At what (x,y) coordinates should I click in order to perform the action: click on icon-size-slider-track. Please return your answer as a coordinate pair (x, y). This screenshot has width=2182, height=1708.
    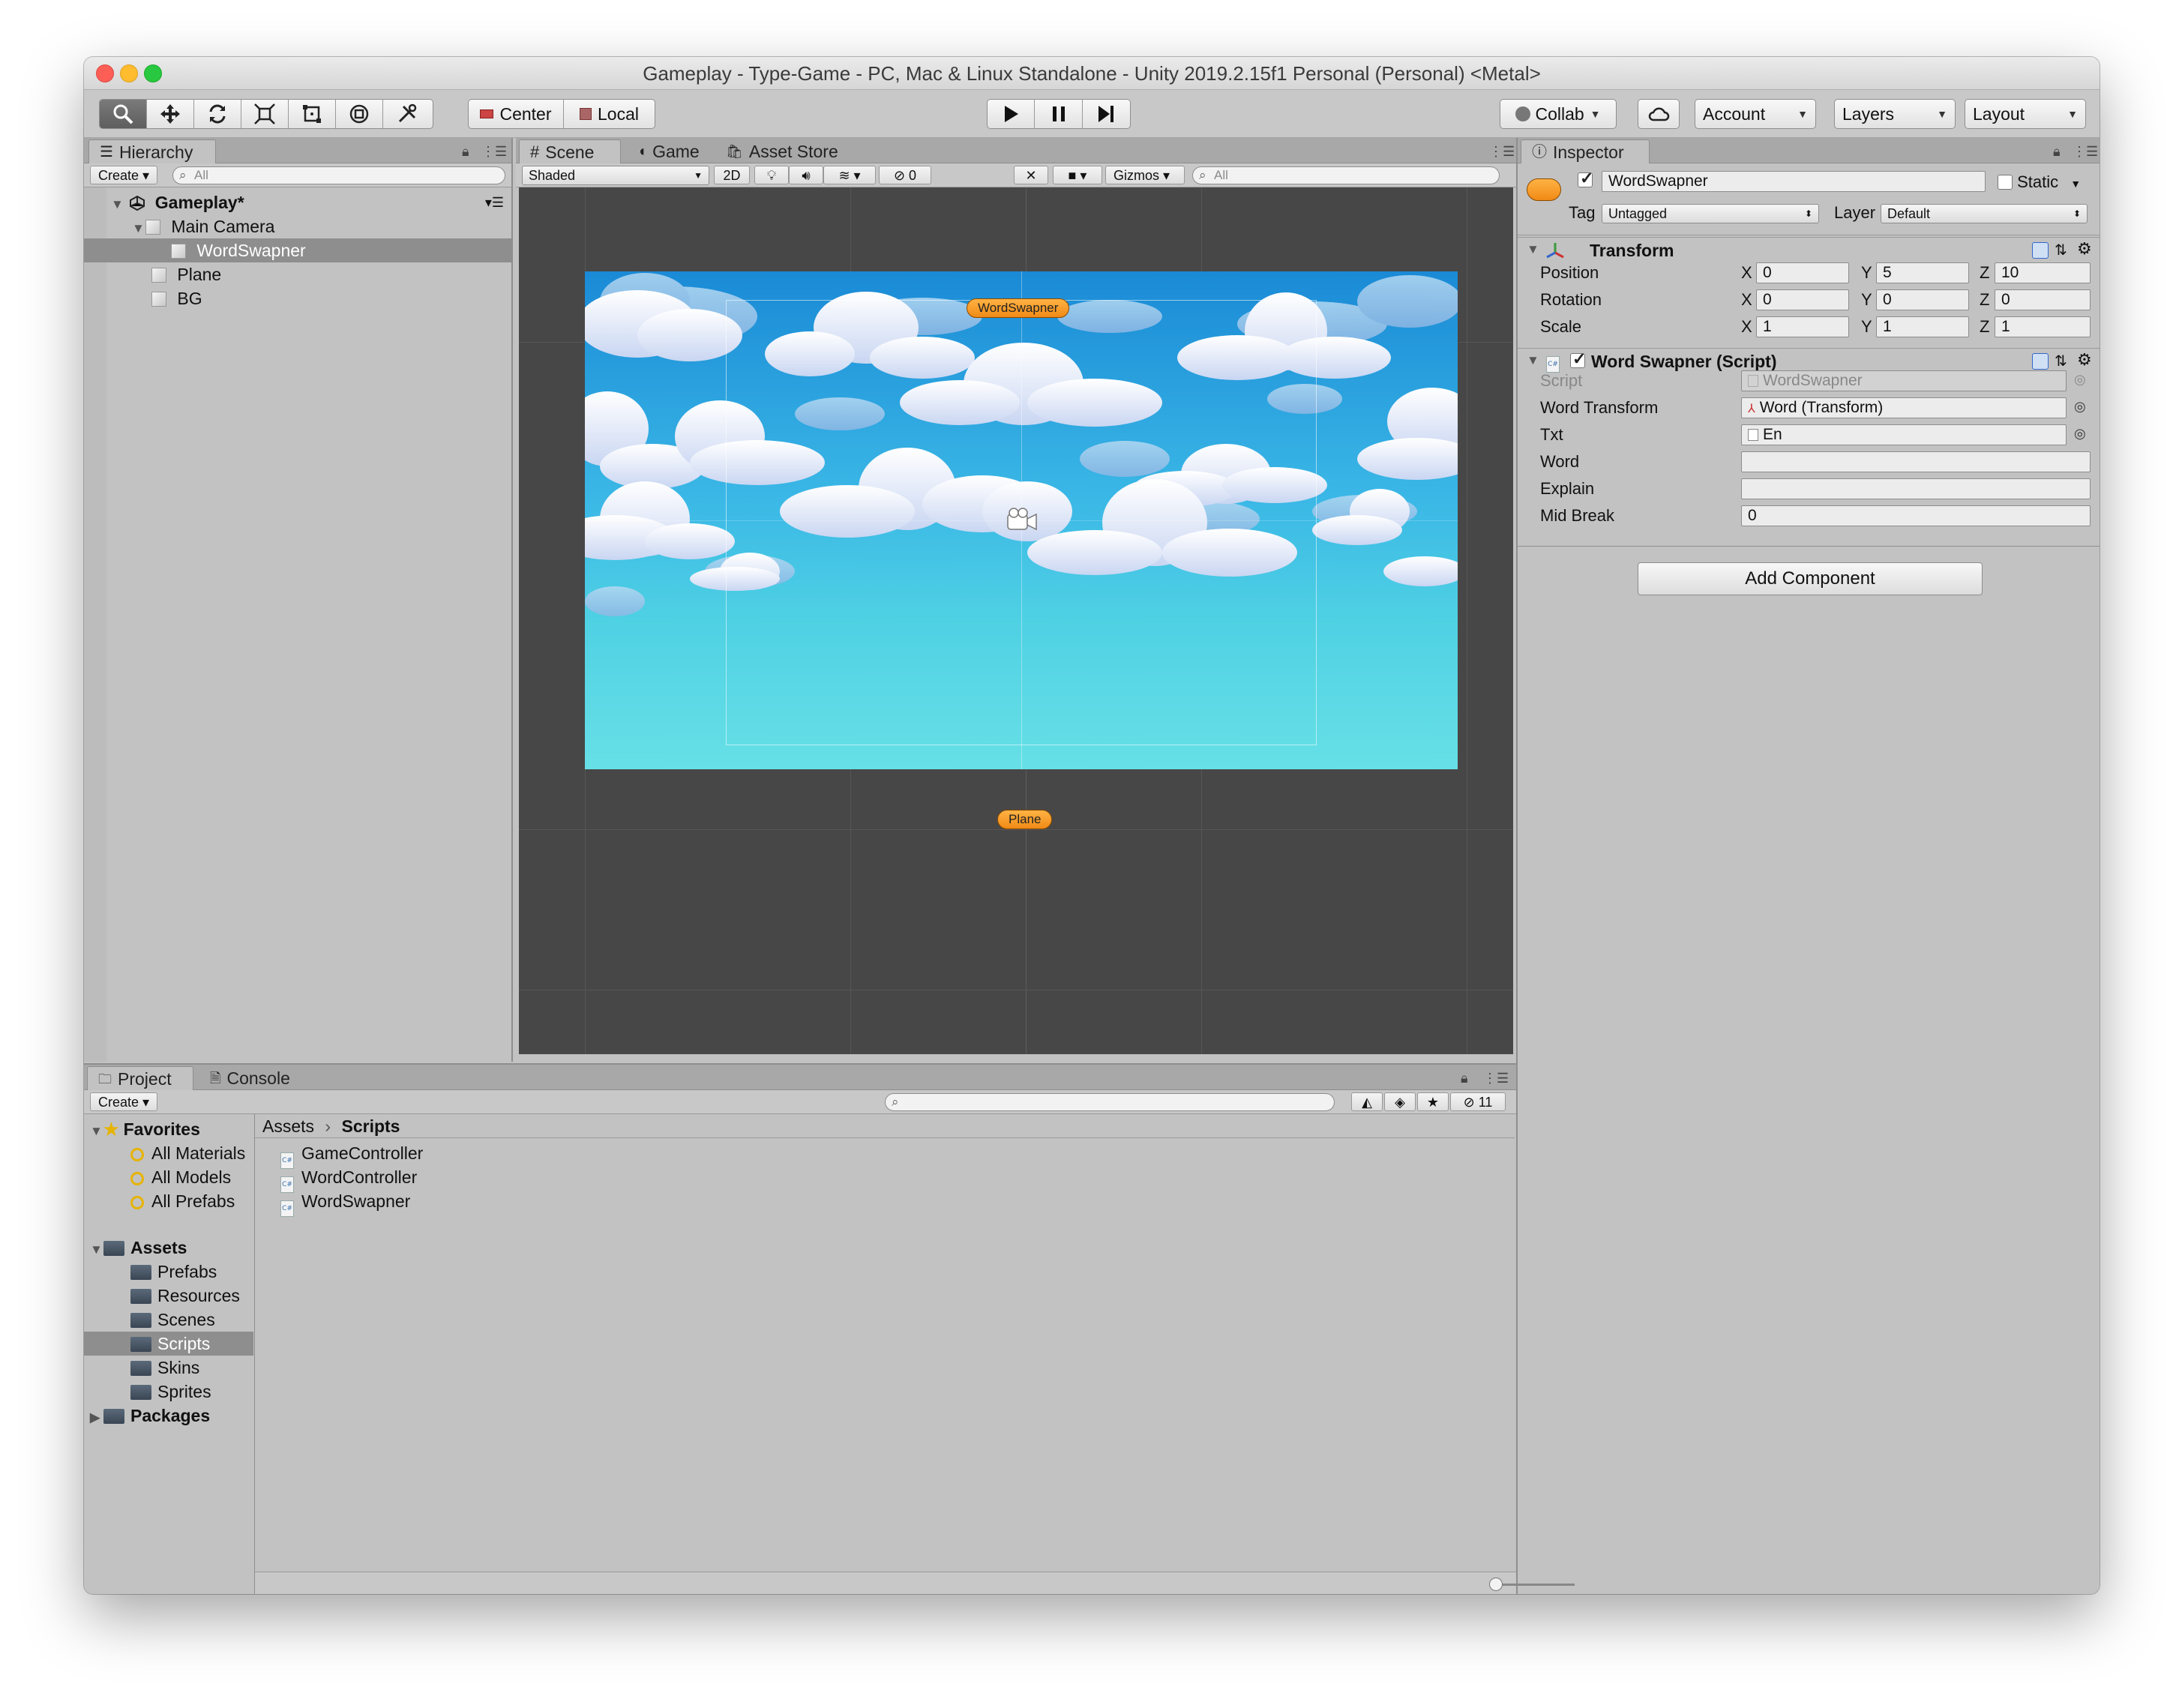
    Looking at the image, I should click on (1533, 1585).